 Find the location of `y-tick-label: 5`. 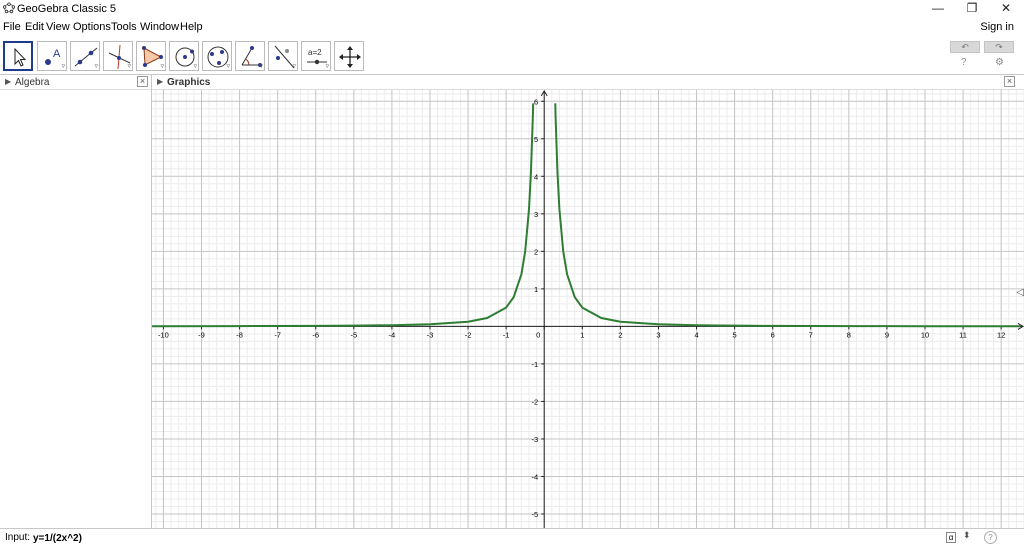

y-tick-label: 5 is located at coordinates (536, 139).